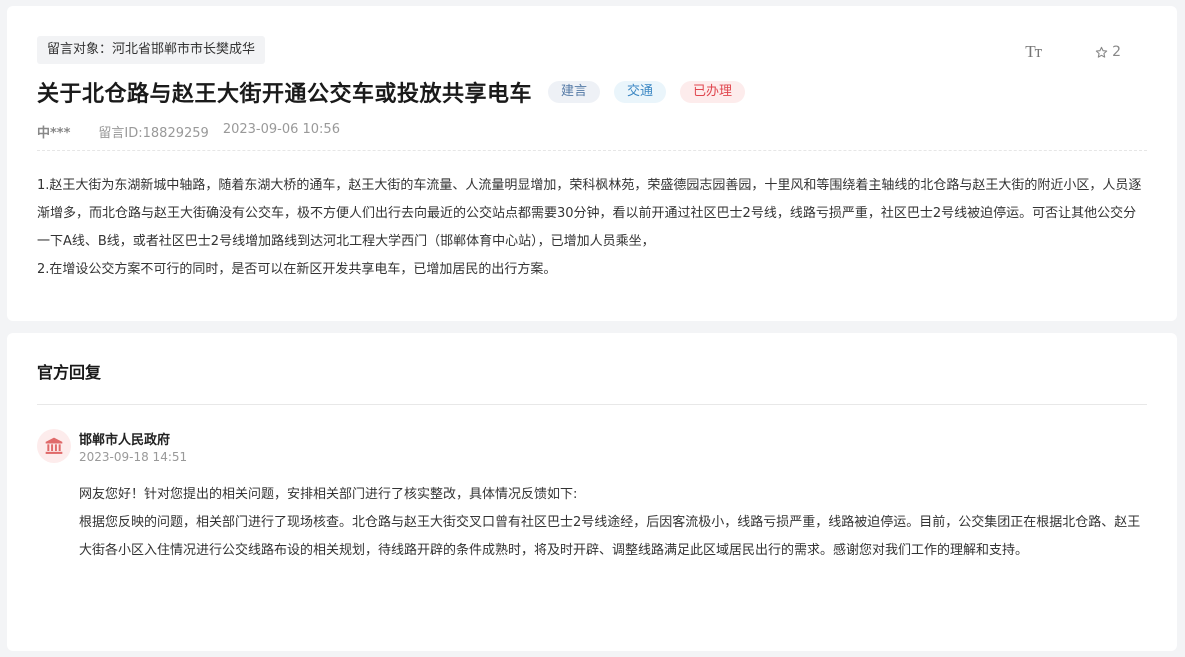 This screenshot has height=657, width=1185. What do you see at coordinates (69, 372) in the screenshot?
I see `reply-heading: 官方回复` at bounding box center [69, 372].